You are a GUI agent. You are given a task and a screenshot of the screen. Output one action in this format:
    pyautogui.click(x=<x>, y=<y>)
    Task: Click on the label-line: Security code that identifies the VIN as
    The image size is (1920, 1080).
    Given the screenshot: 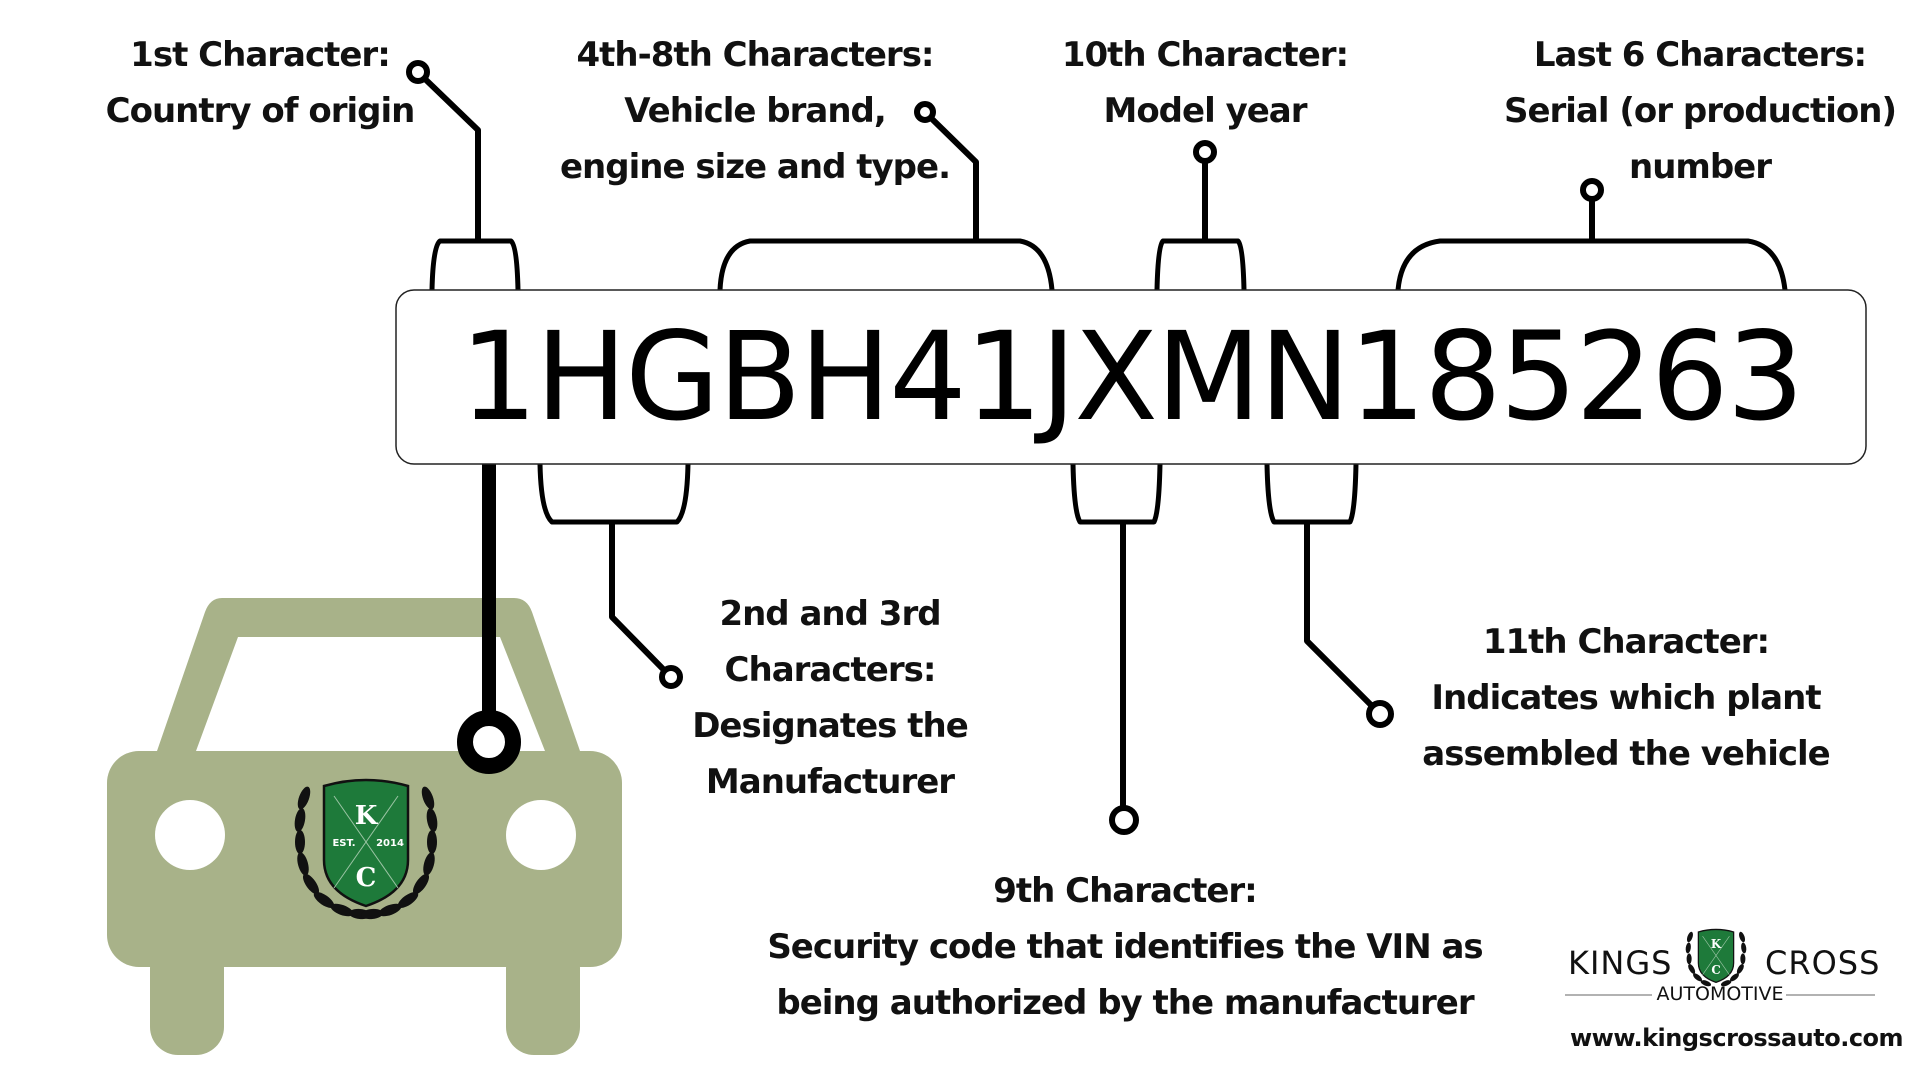 What is the action you would take?
    pyautogui.click(x=1125, y=947)
    